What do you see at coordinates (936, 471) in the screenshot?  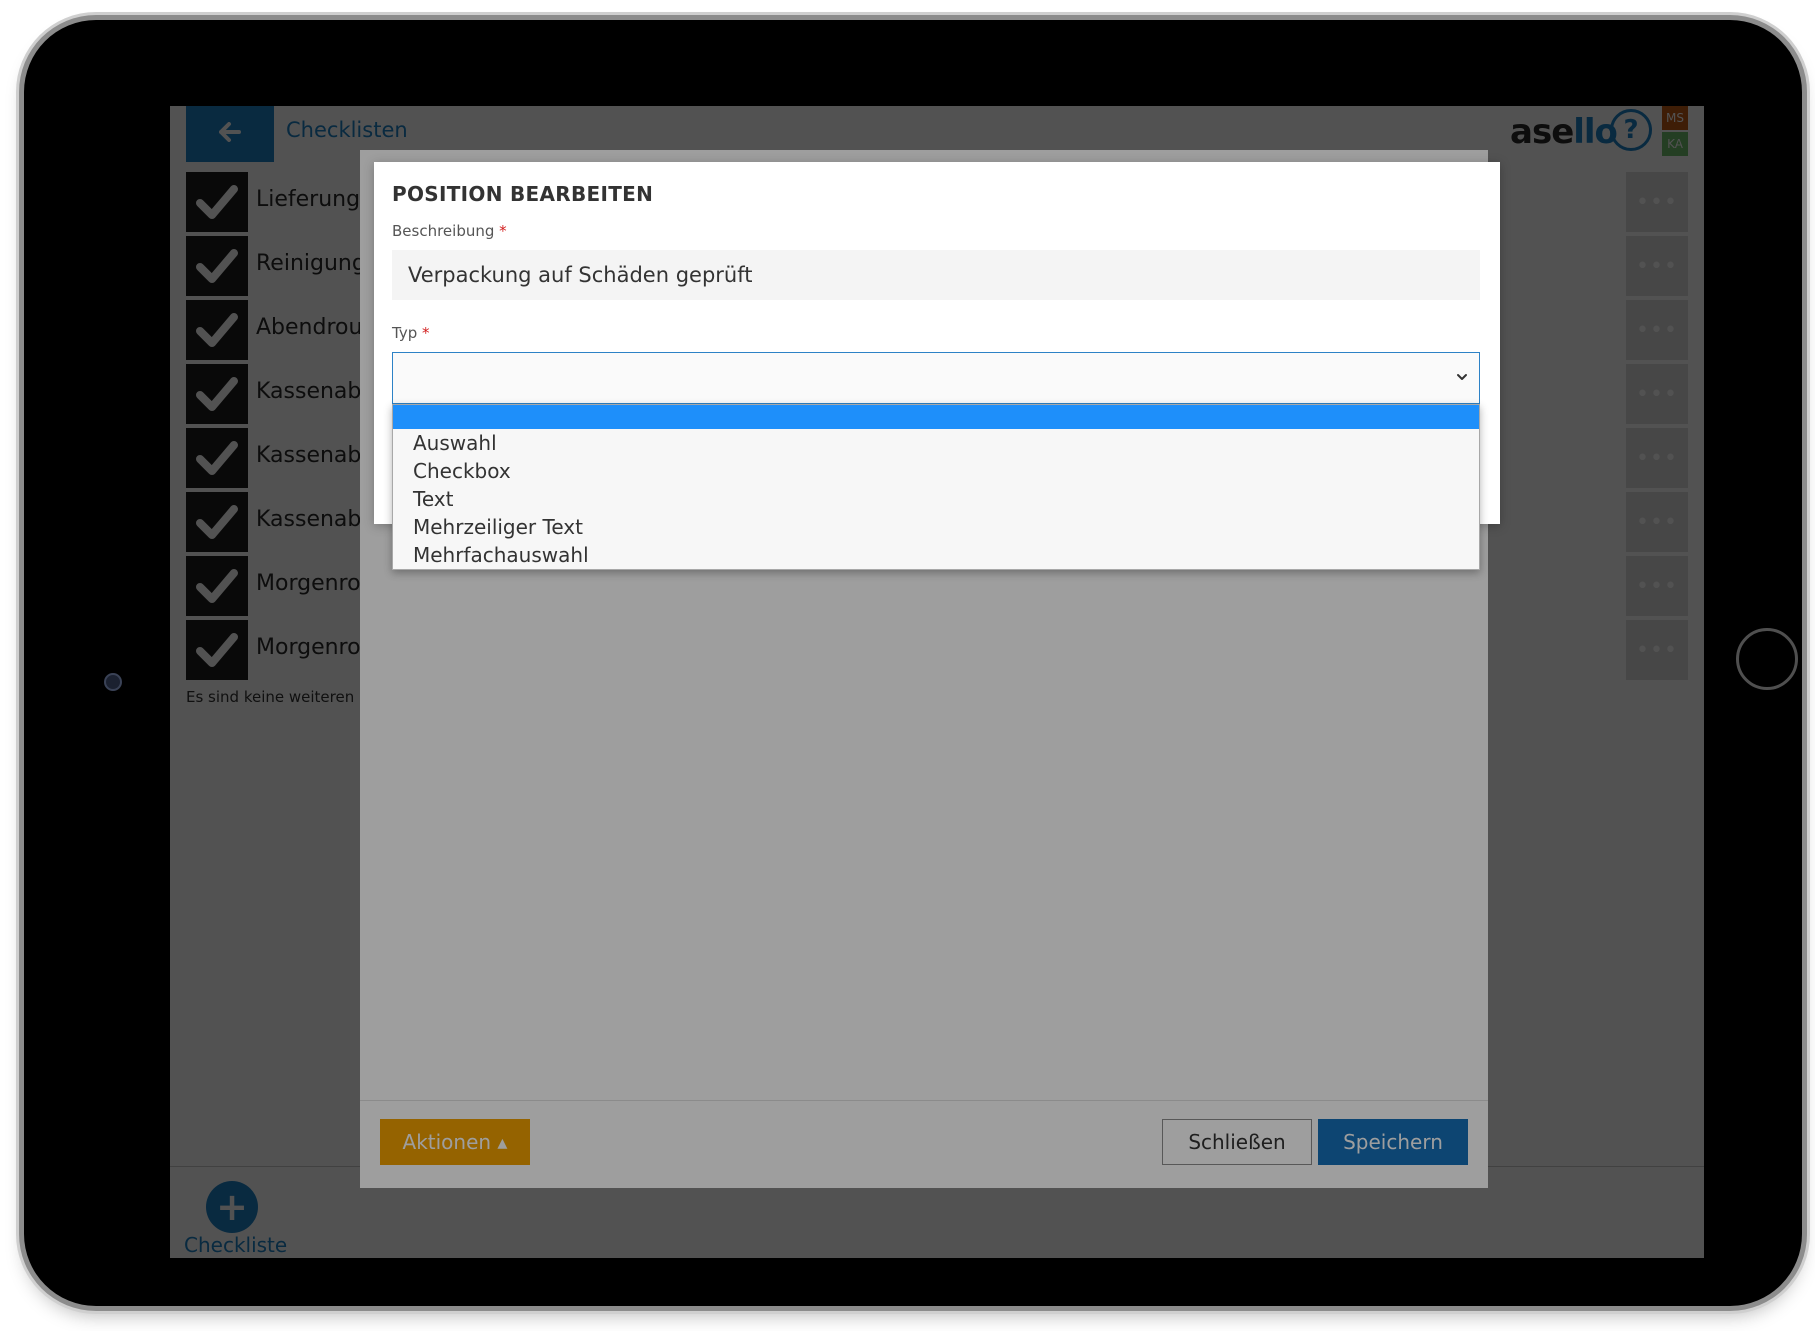 I see `dropdown-option-checkbox: Checkbox` at bounding box center [936, 471].